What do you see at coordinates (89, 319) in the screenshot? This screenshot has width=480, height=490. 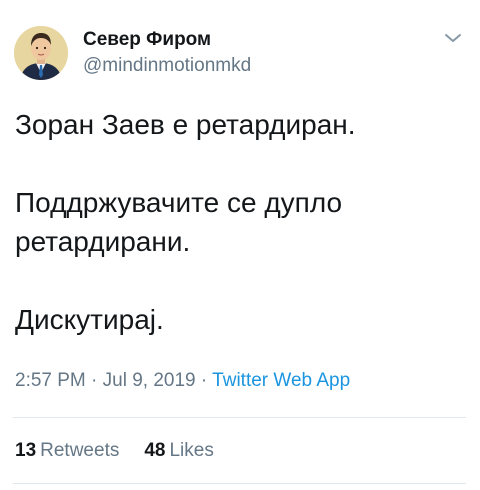 I see `tweet-text-line: Дискутирај.` at bounding box center [89, 319].